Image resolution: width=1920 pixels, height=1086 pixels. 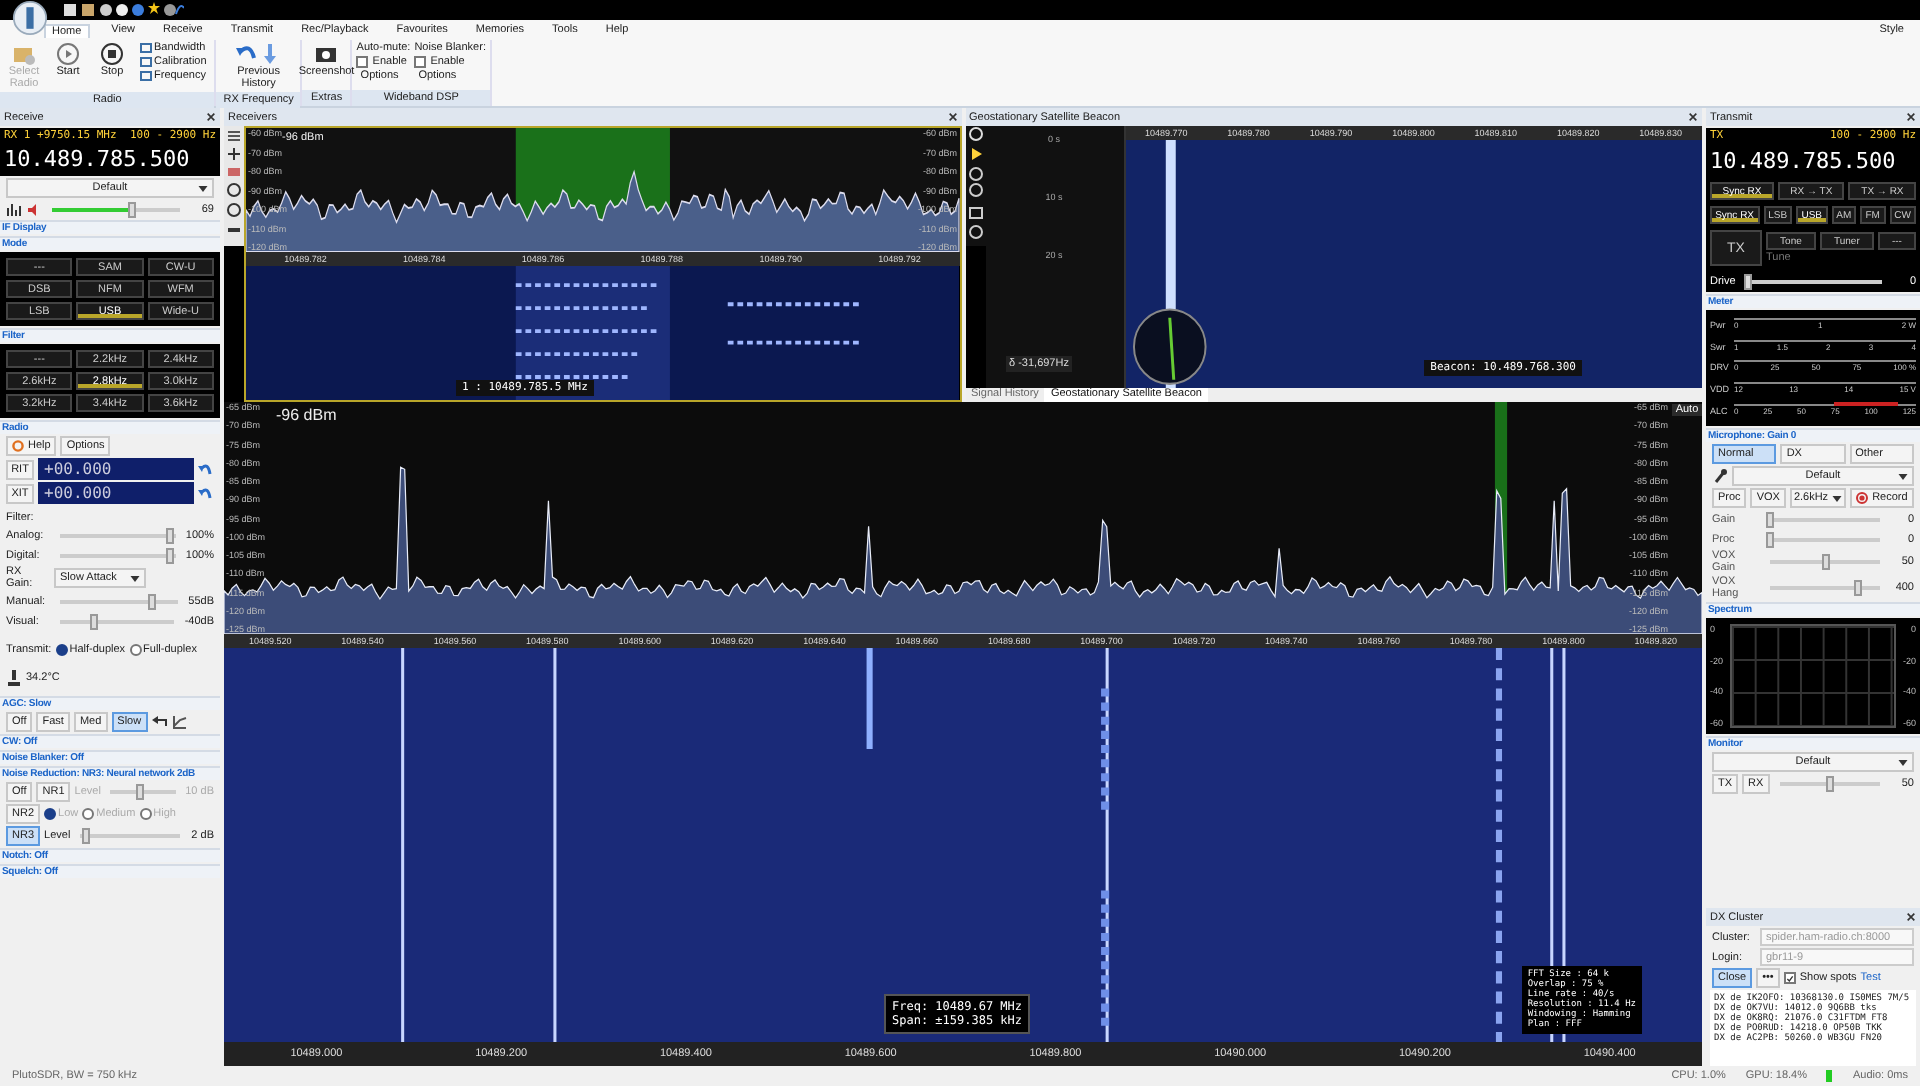 What do you see at coordinates (975, 186) in the screenshot?
I see `beacon-toolbar-icons` at bounding box center [975, 186].